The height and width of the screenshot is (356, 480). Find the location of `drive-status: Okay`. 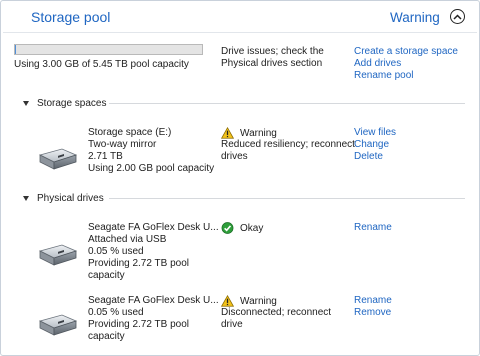

drive-status: Okay is located at coordinates (242, 228).